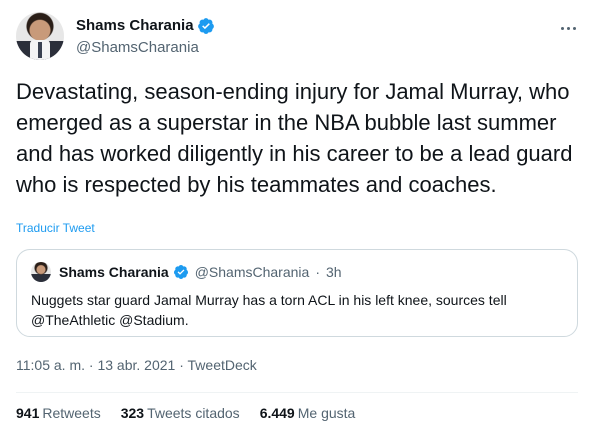 Image resolution: width=594 pixels, height=441 pixels. Describe the element at coordinates (28, 413) in the screenshot. I see `retweets-count: 941` at that location.